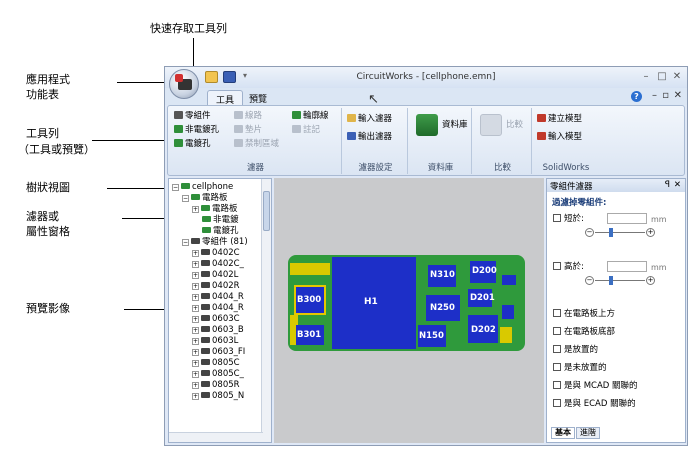 The height and width of the screenshot is (449, 692). I want to click on group-solidworks: 建立模型 輸入模型 SolidWorks, so click(566, 141).